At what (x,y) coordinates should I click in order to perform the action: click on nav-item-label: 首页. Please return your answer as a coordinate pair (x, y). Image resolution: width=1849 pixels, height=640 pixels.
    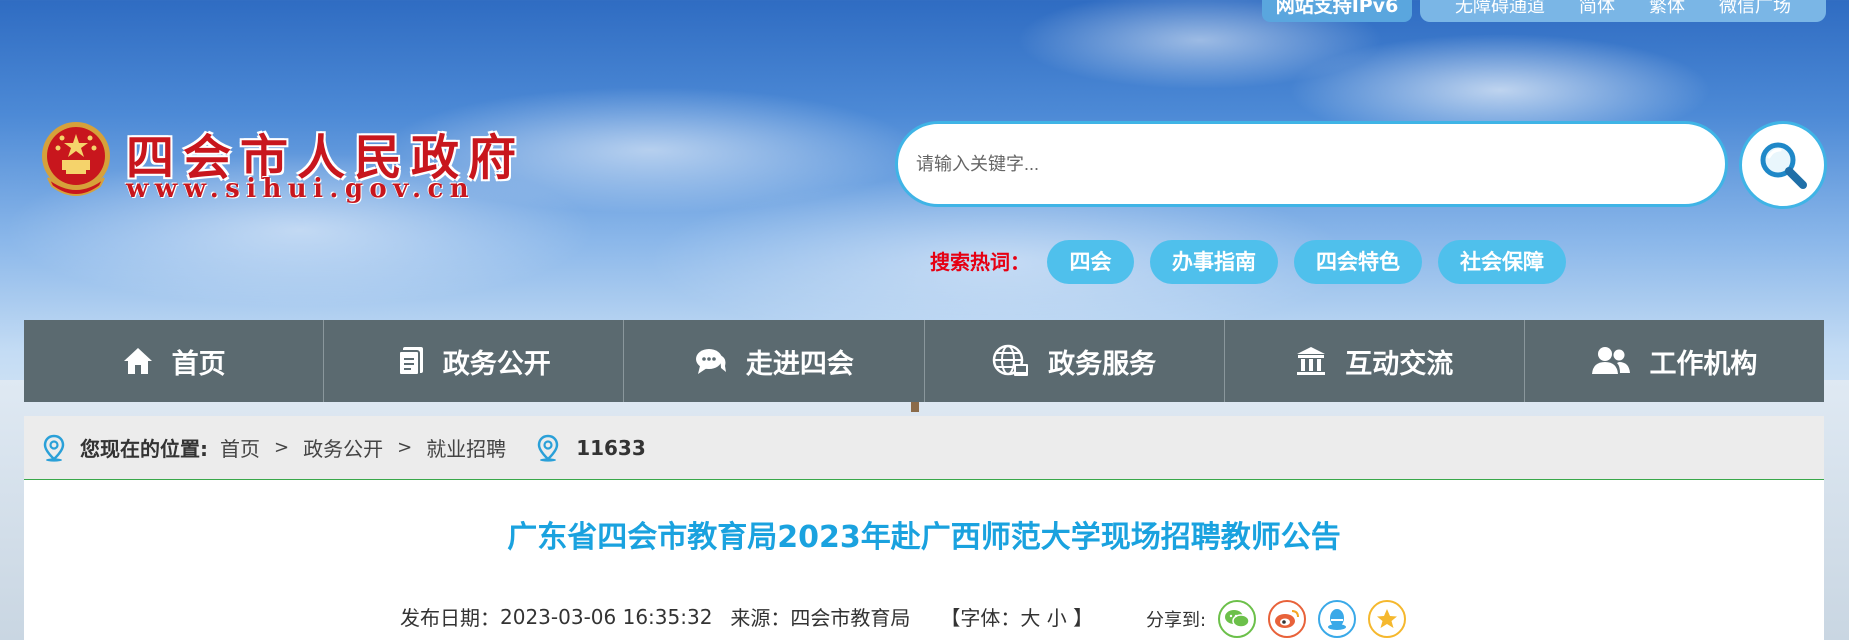
    Looking at the image, I should click on (198, 364).